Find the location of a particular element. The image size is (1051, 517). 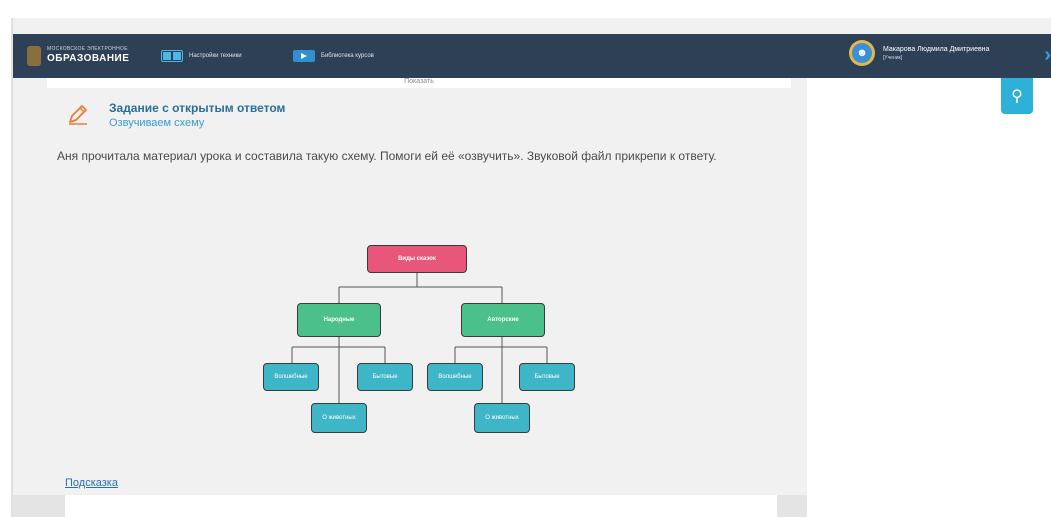

key-button: ⚲ is located at coordinates (1017, 96).